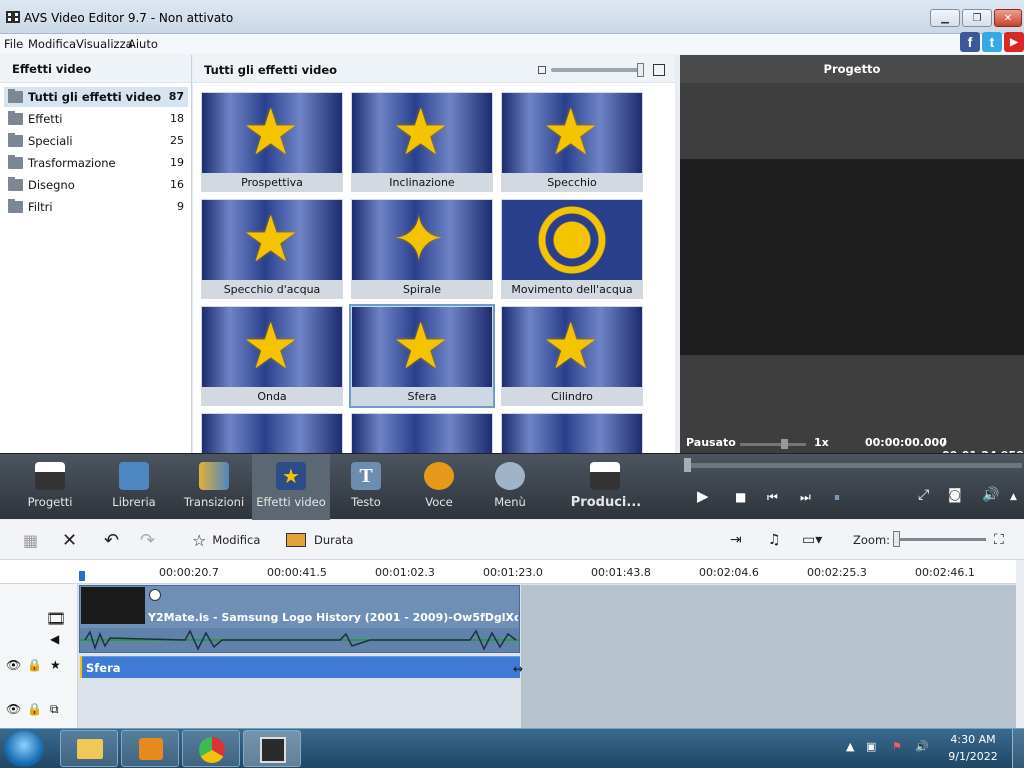  I want to click on tray-time: 4:30 AM, so click(973, 739).